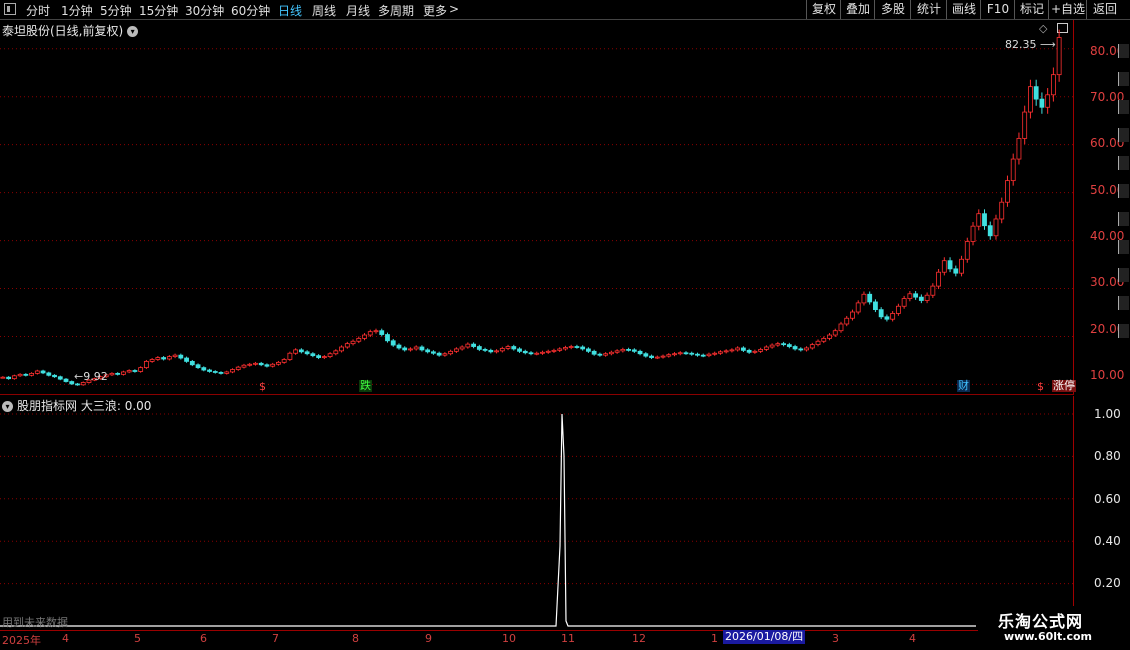 Image resolution: width=1130 pixels, height=650 pixels. What do you see at coordinates (250, 10) in the screenshot?
I see `tab-60min: 60分钟` at bounding box center [250, 10].